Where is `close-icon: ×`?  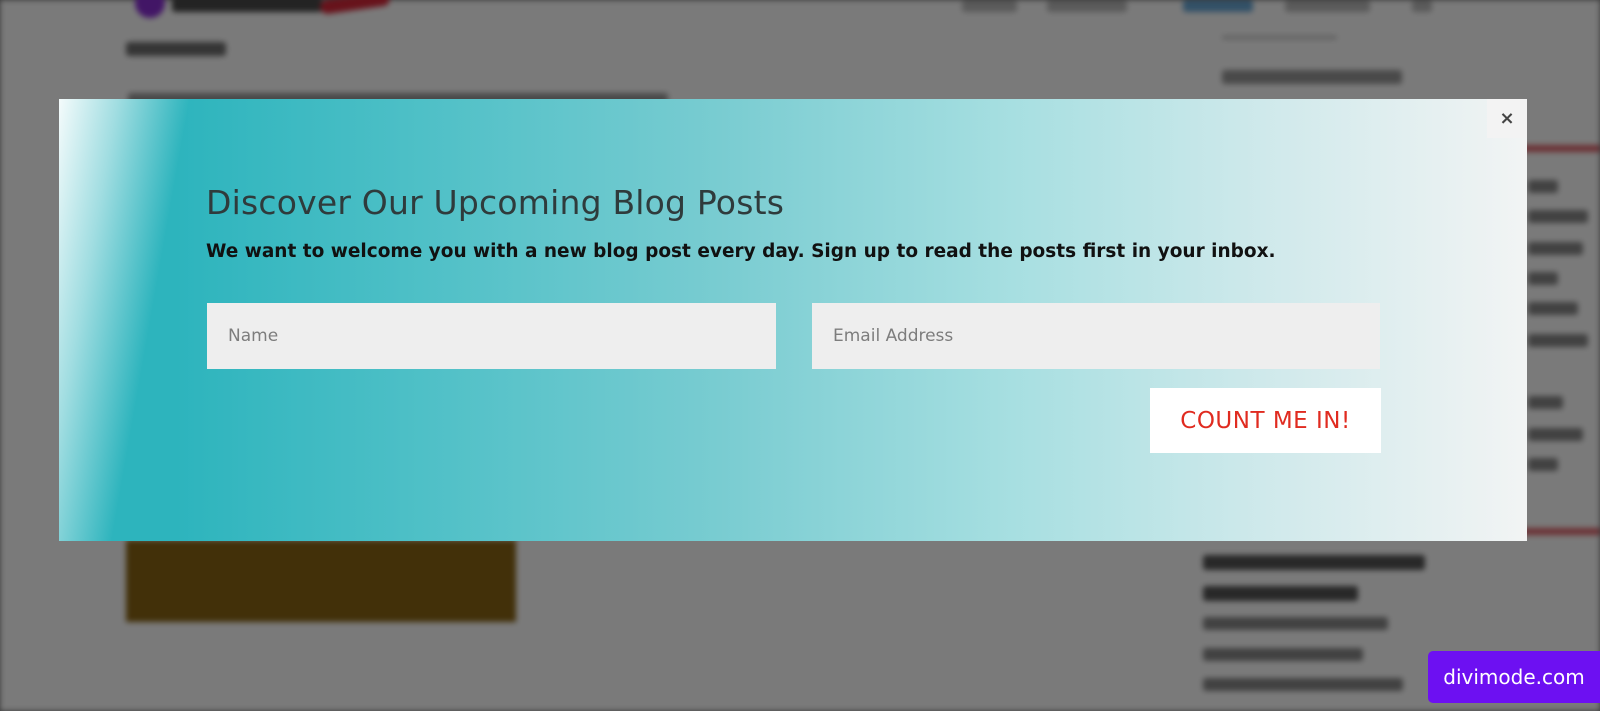
close-icon: × is located at coordinates (1507, 118).